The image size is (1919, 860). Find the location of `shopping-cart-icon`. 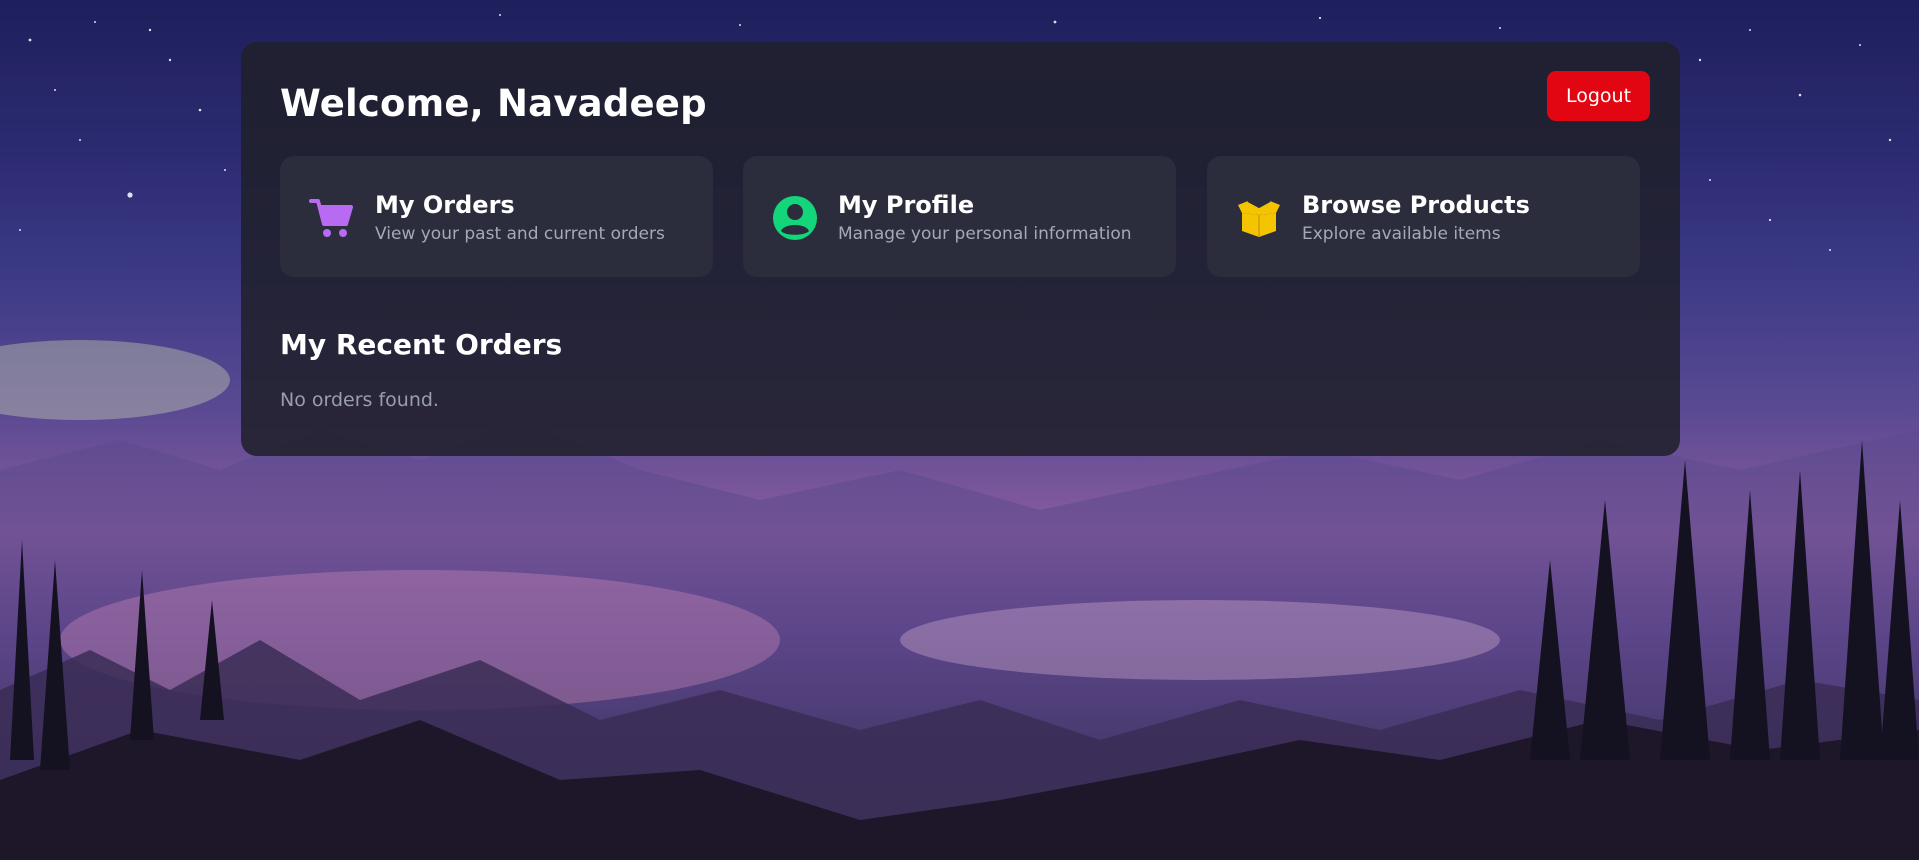

shopping-cart-icon is located at coordinates (332, 218).